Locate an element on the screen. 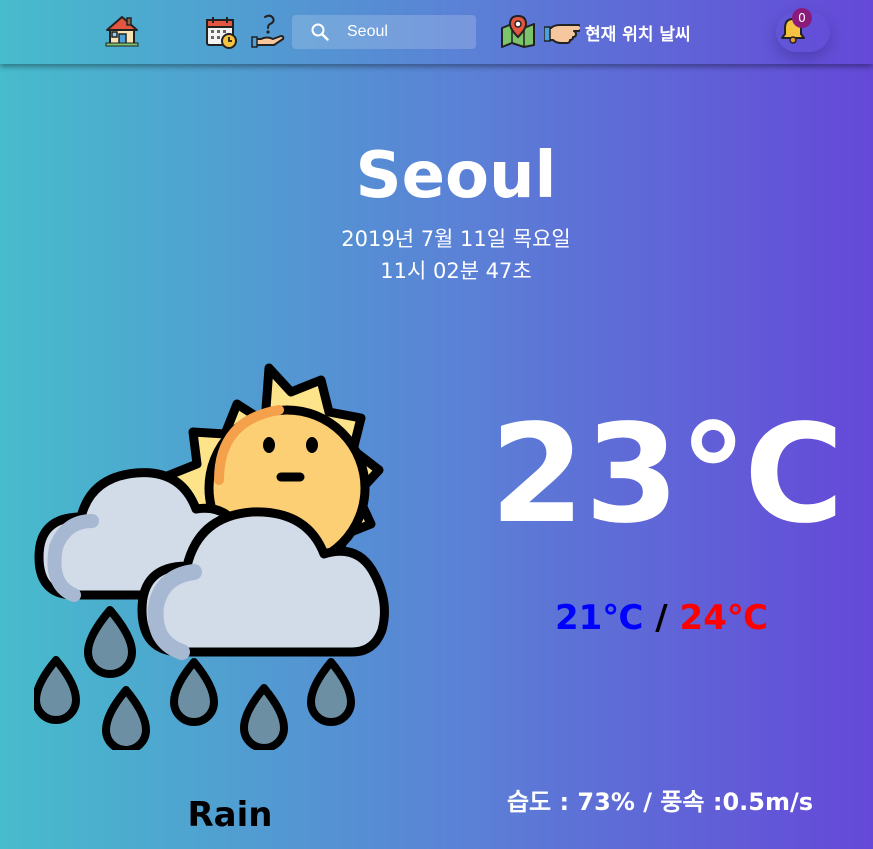 The width and height of the screenshot is (873, 849). house-icon is located at coordinates (122, 33).